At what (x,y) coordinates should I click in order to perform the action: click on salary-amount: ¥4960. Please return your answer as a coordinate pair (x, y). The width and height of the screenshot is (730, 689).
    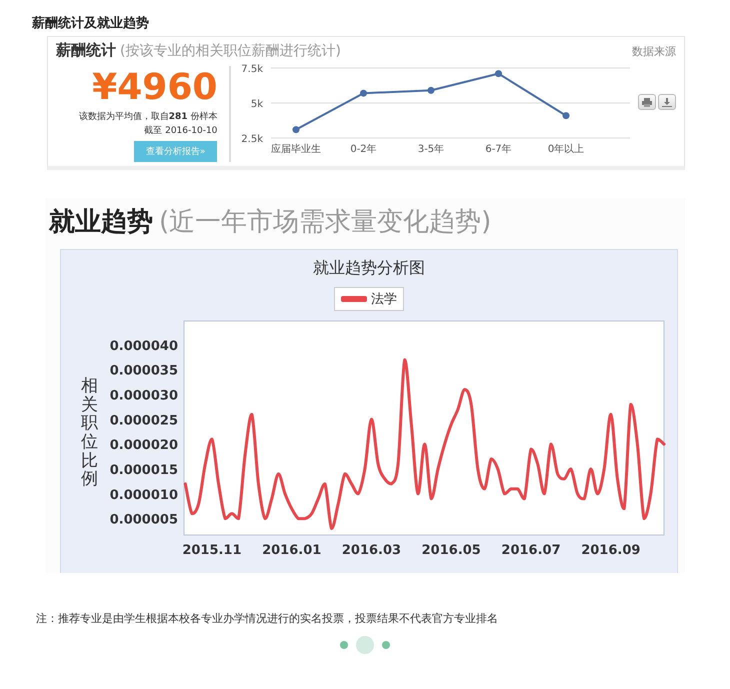
    Looking at the image, I should click on (155, 88).